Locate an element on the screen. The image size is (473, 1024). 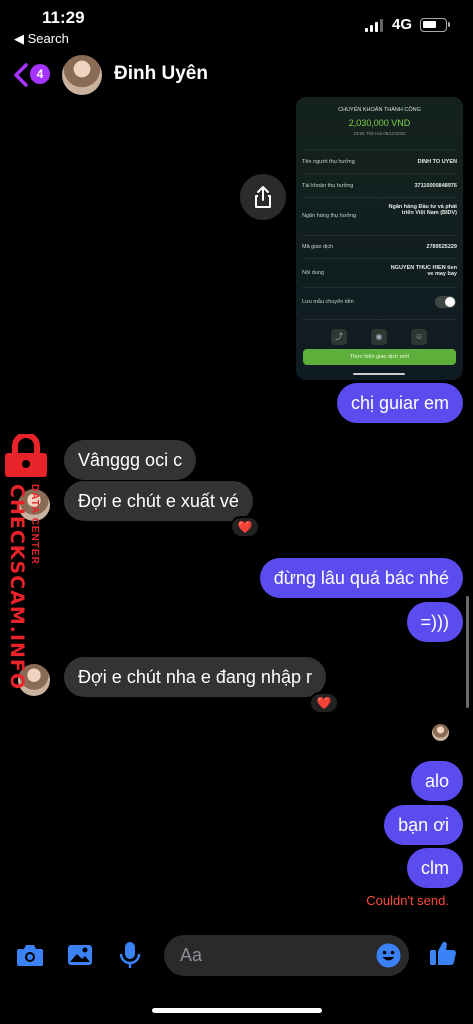
receipt-share-icon: ⤴ is located at coordinates (339, 337).